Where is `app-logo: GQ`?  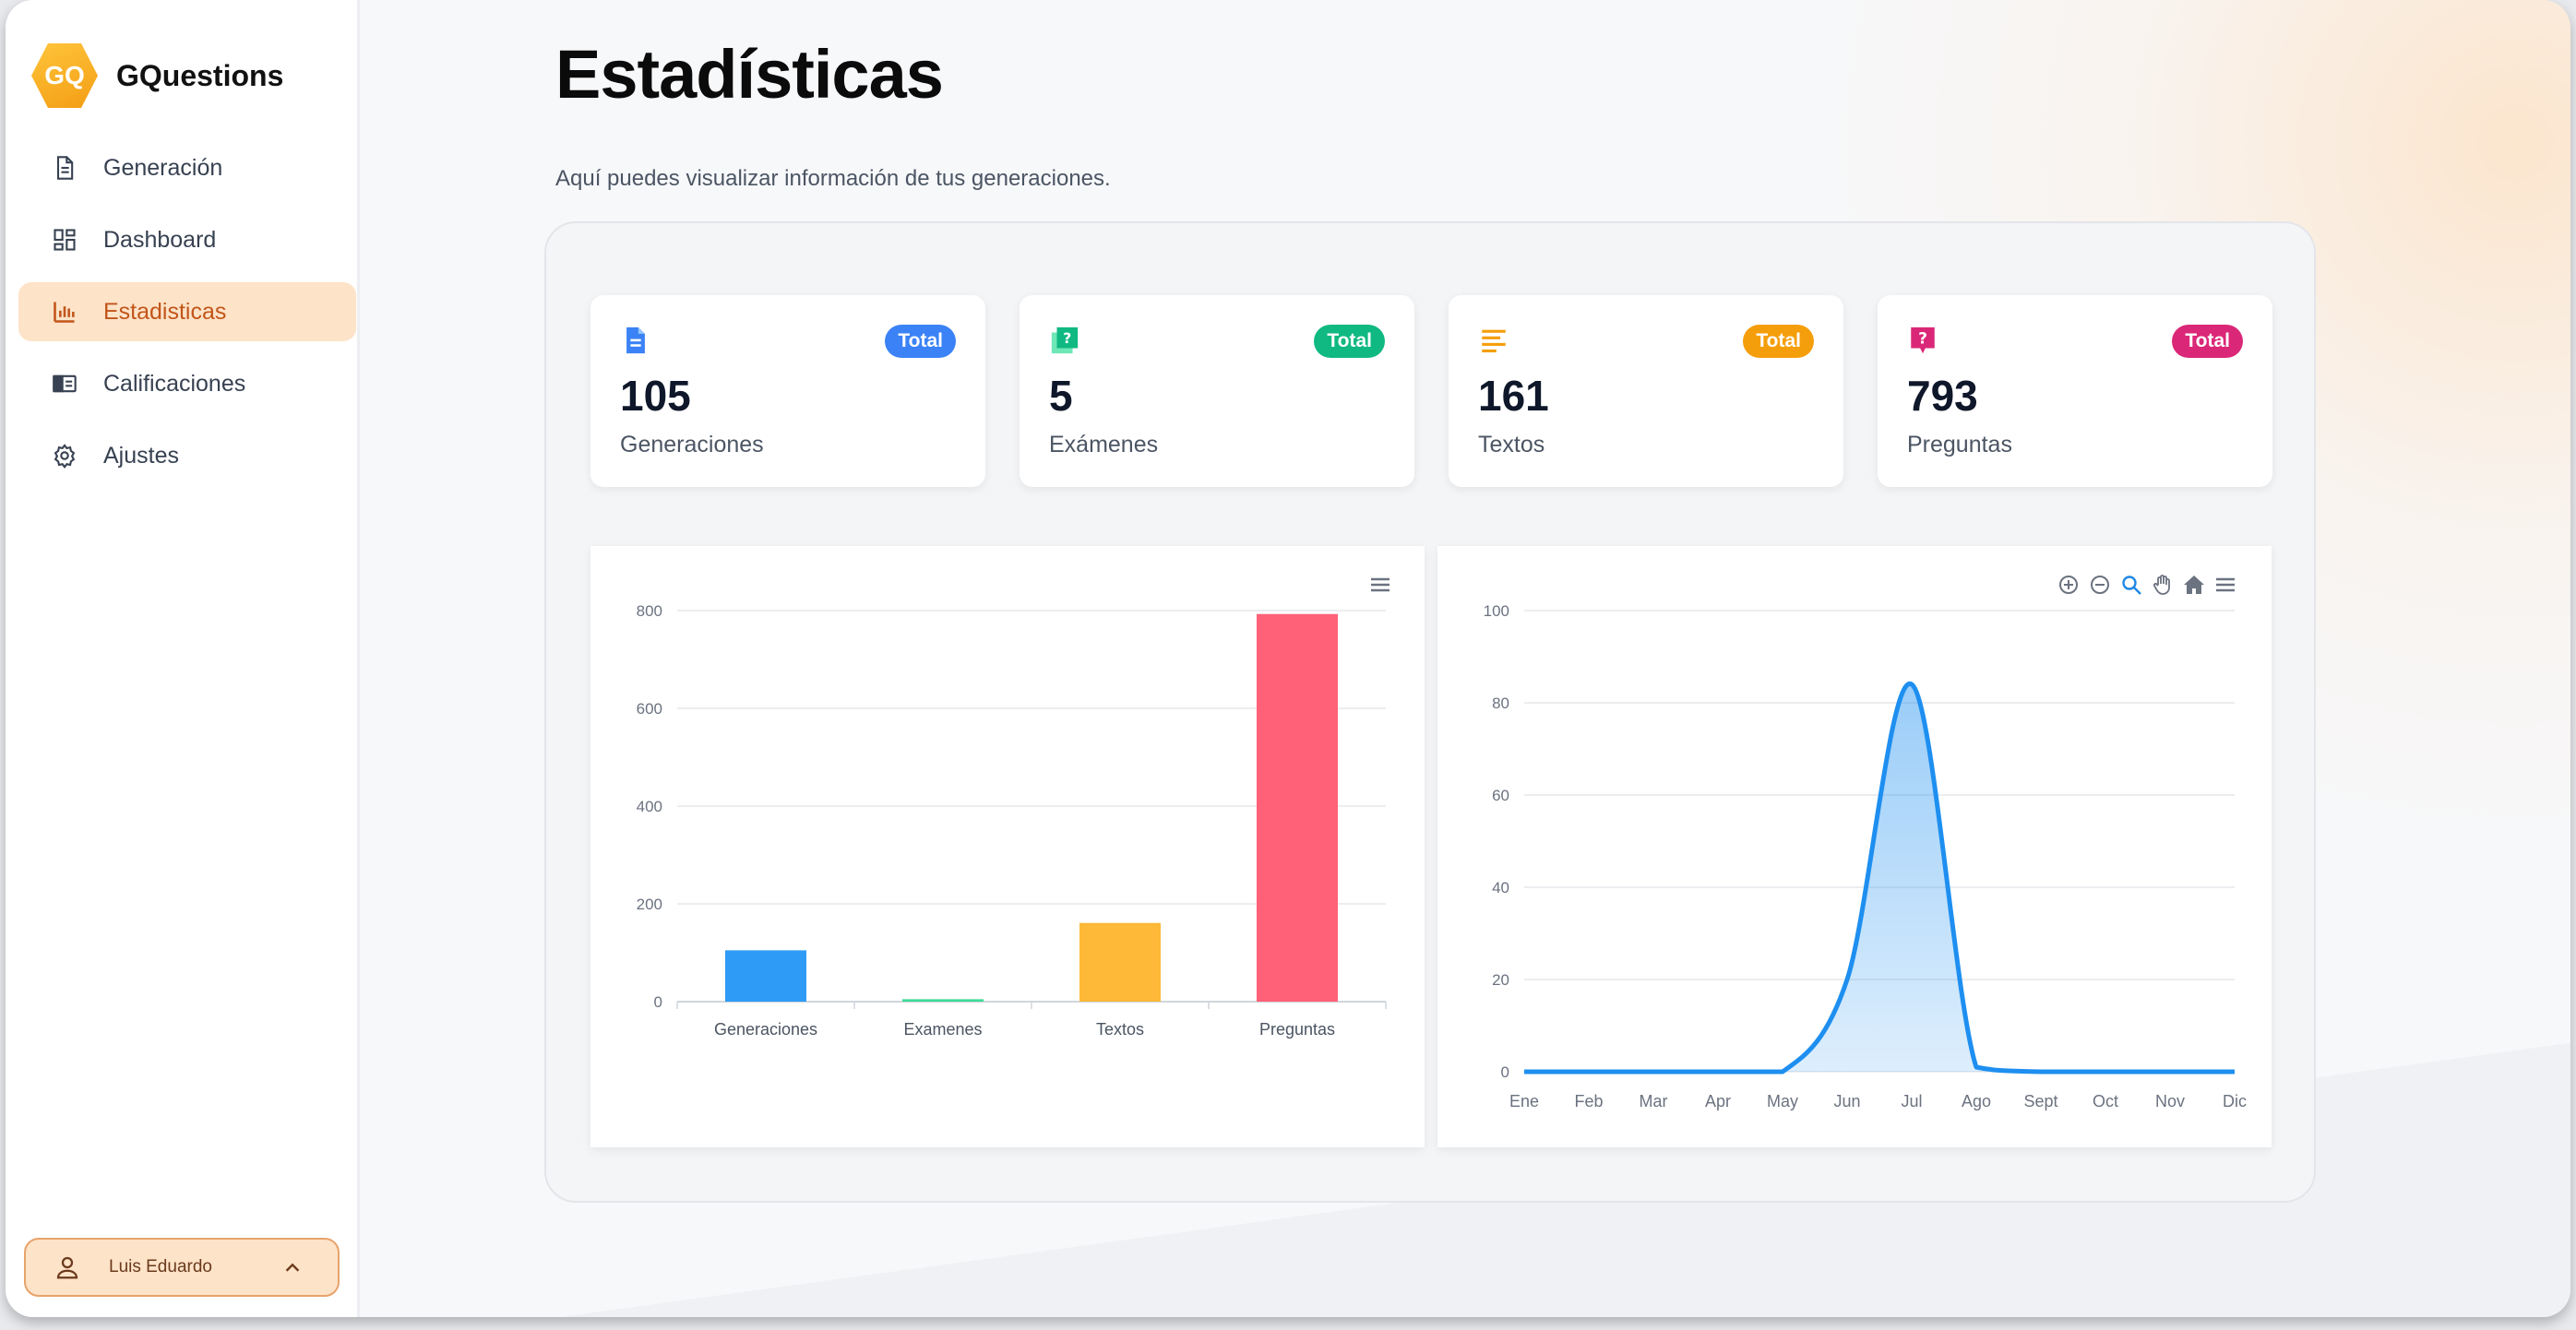 app-logo: GQ is located at coordinates (64, 76).